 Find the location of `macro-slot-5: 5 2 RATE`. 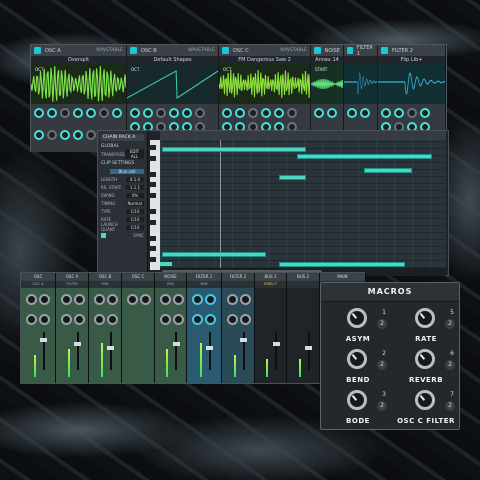

macro-slot-5: 5 2 RATE is located at coordinates (426, 325).